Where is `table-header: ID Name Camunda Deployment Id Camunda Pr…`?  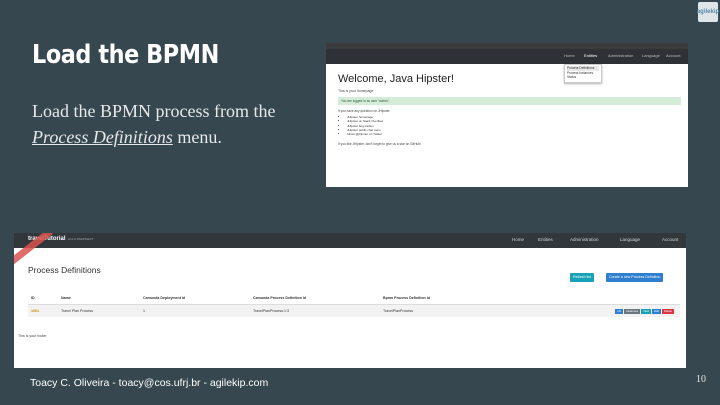
table-header: ID Name Camunda Deployment Id Camunda Pr… is located at coordinates (354, 298).